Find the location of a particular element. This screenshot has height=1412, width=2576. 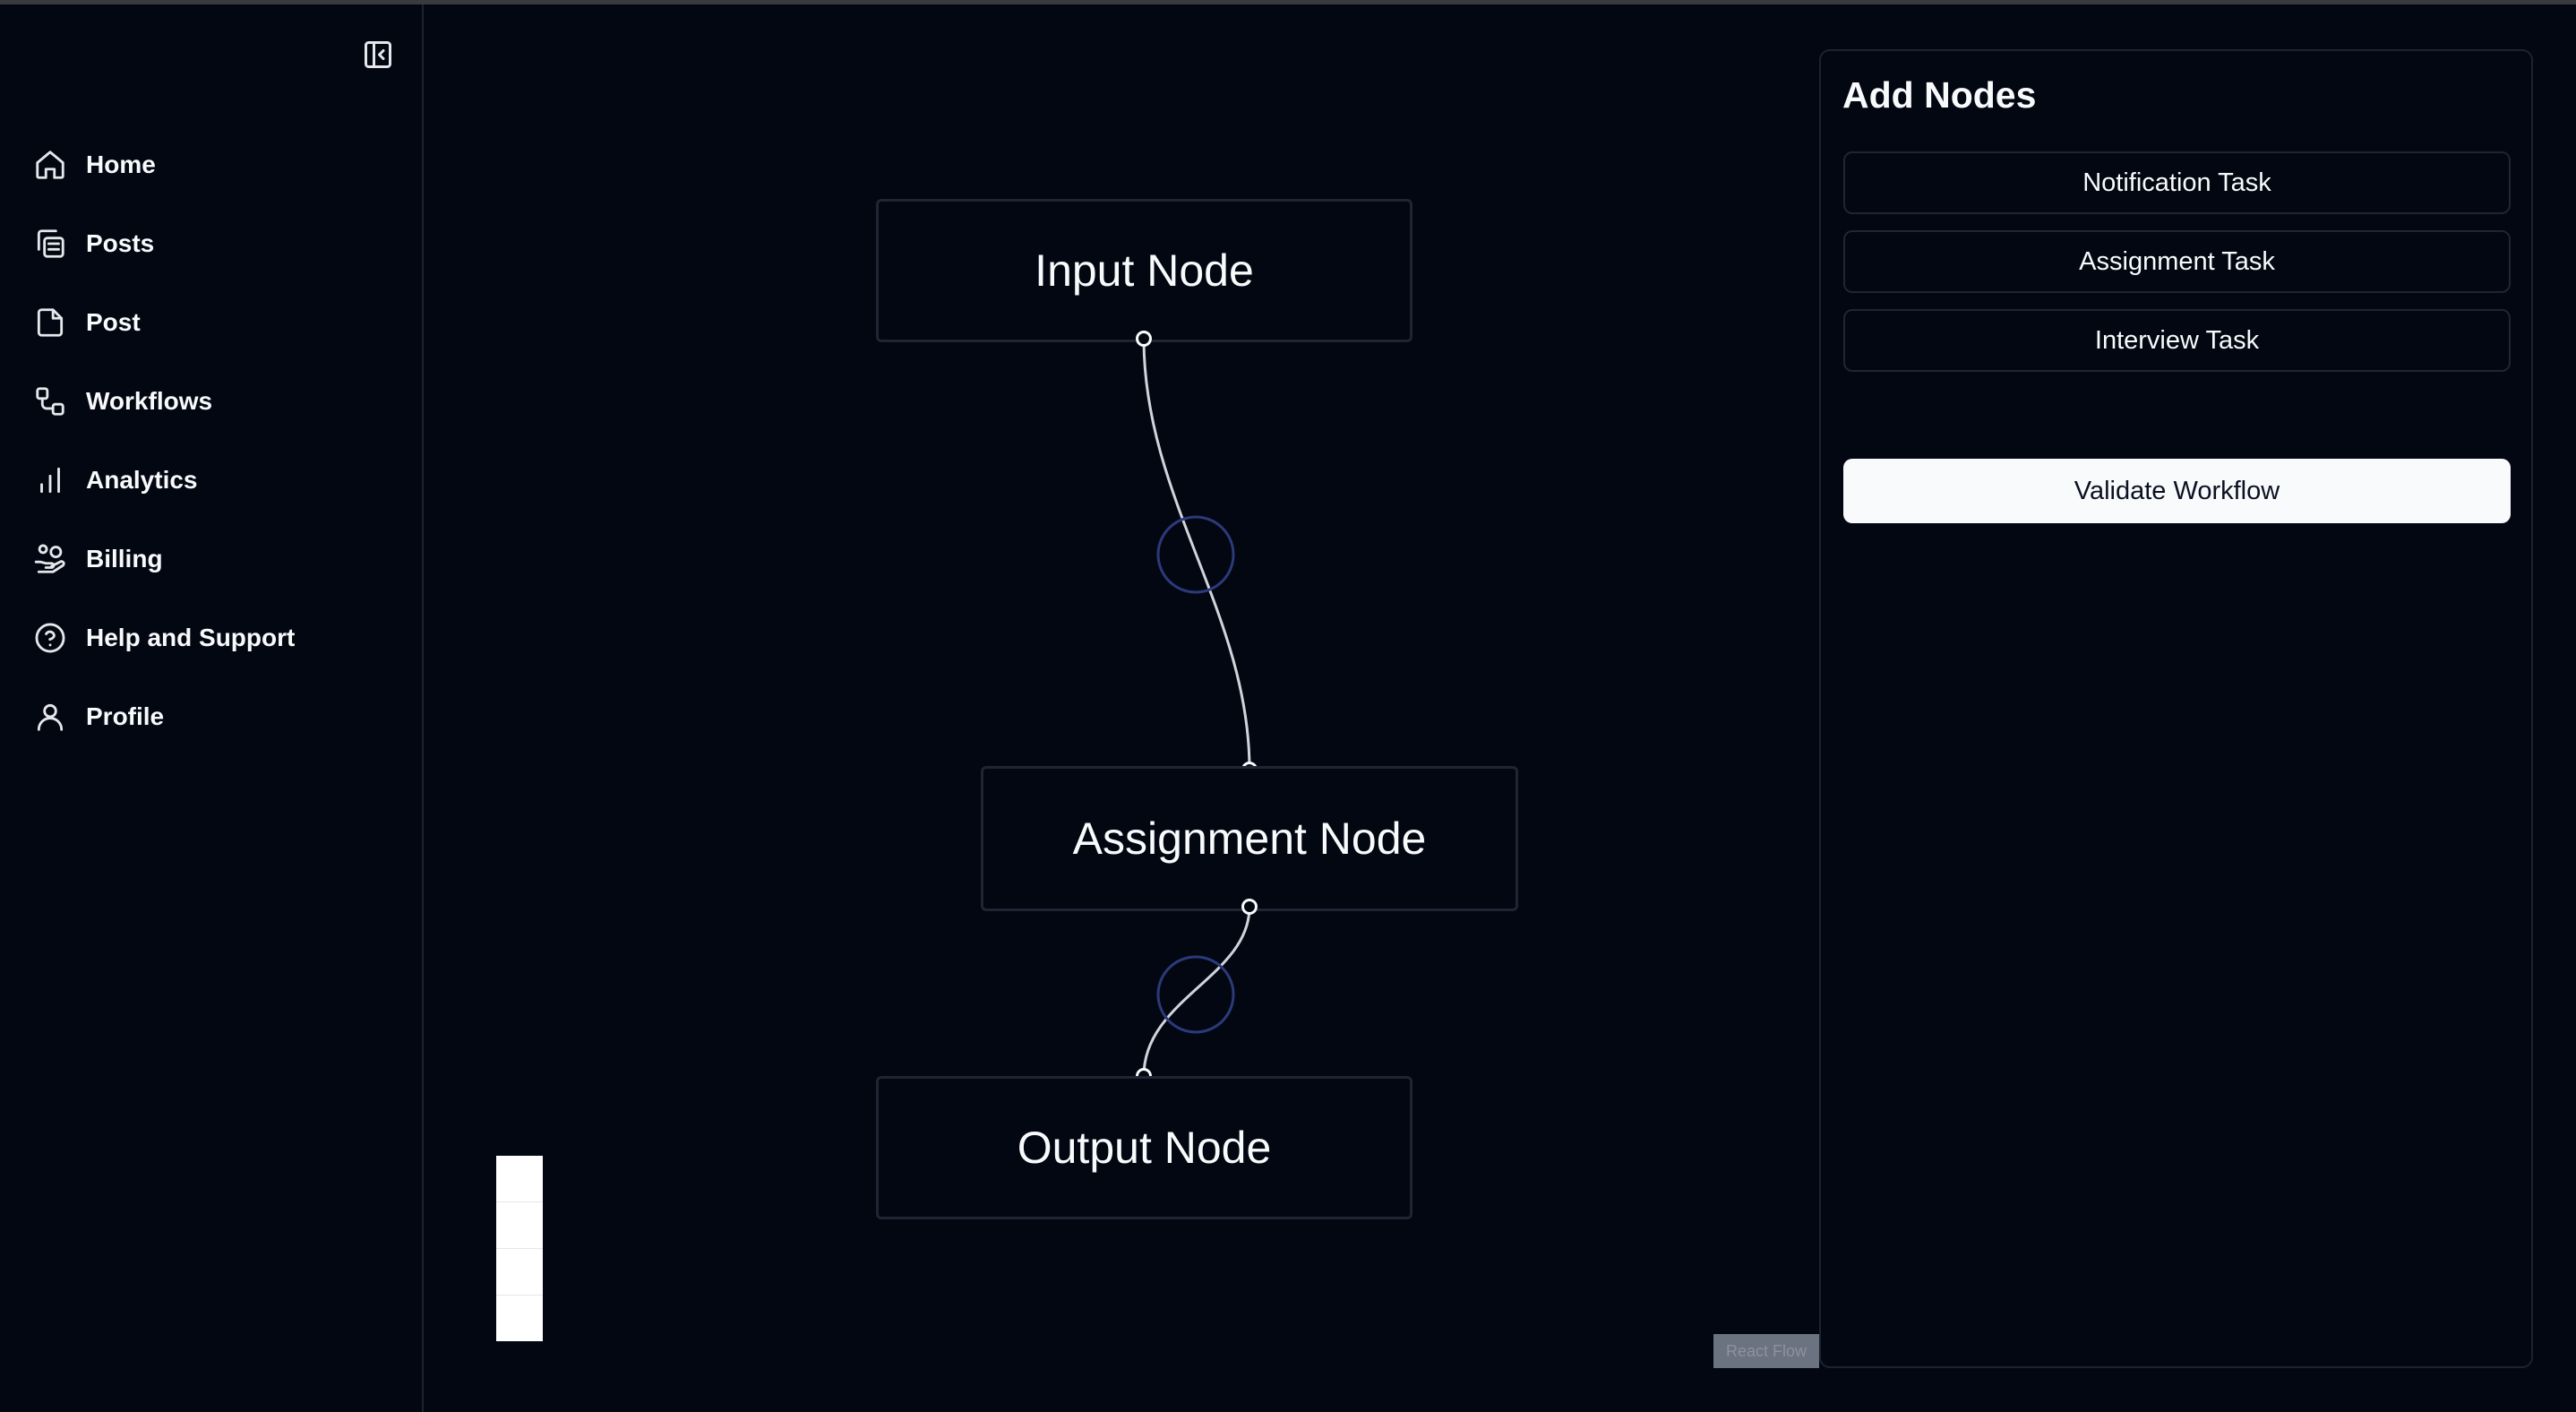

sidebar-item-label: Posts is located at coordinates (120, 243).